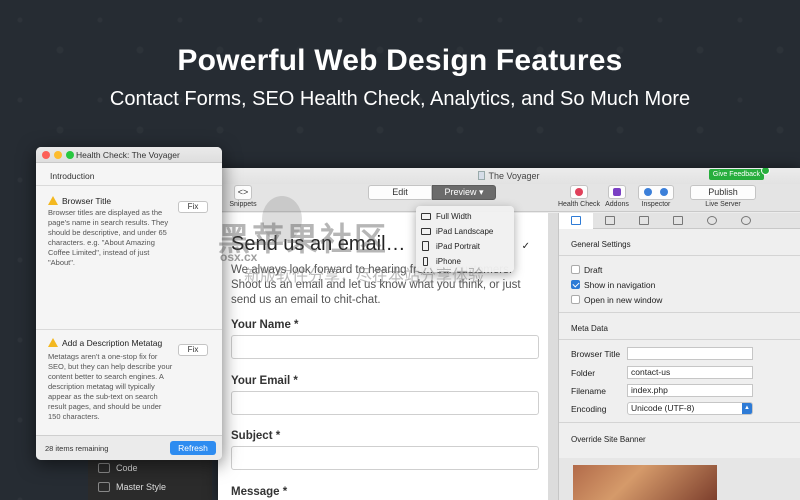 The image size is (800, 500). What do you see at coordinates (589, 409) in the screenshot?
I see `encoding-label: Encoding` at bounding box center [589, 409].